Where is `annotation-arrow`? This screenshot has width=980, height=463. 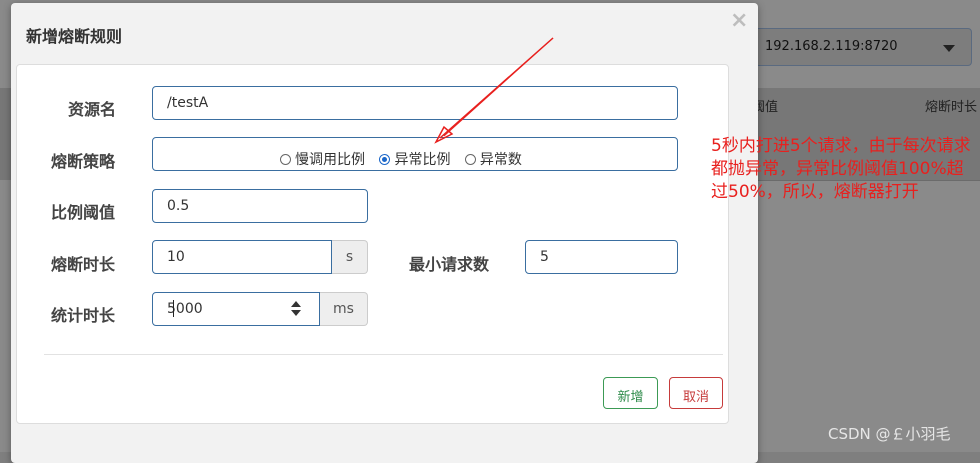 annotation-arrow is located at coordinates (494, 90).